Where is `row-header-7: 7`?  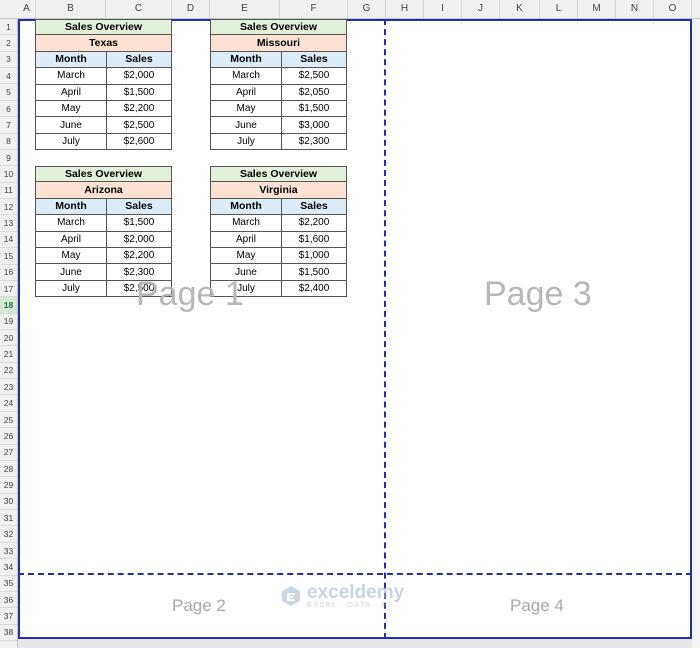 row-header-7: 7 is located at coordinates (8, 125).